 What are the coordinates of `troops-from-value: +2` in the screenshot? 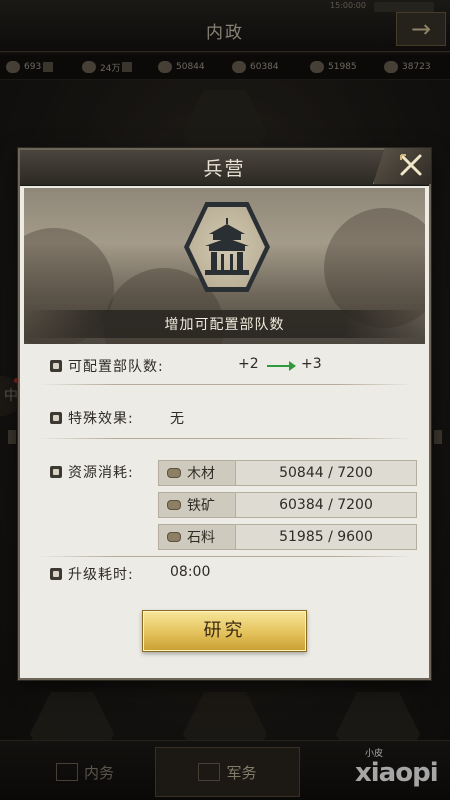 It's located at (248, 364).